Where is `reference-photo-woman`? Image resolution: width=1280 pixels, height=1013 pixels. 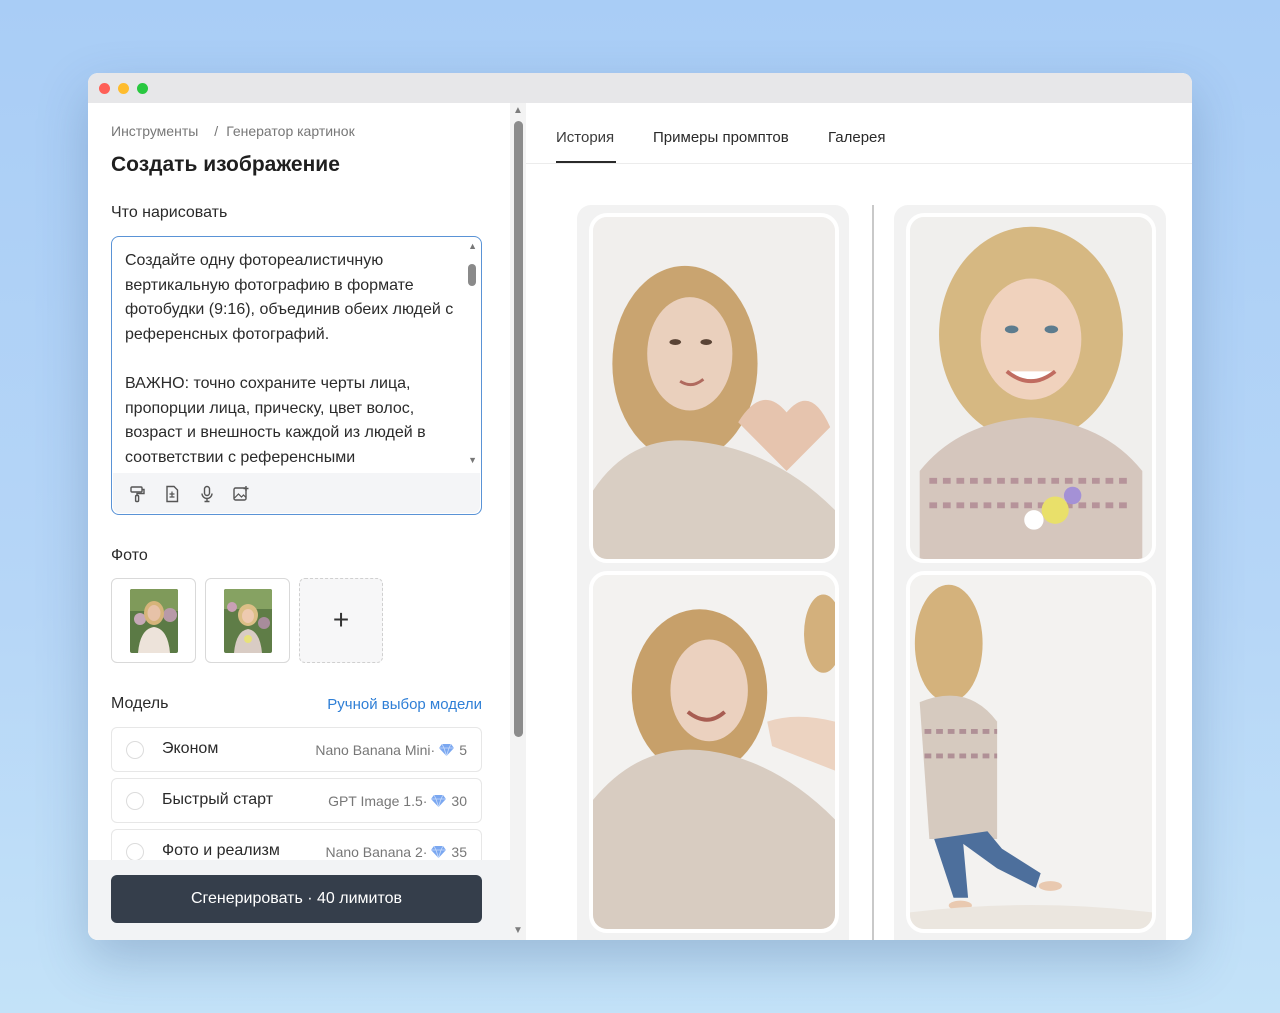 reference-photo-woman is located at coordinates (153, 620).